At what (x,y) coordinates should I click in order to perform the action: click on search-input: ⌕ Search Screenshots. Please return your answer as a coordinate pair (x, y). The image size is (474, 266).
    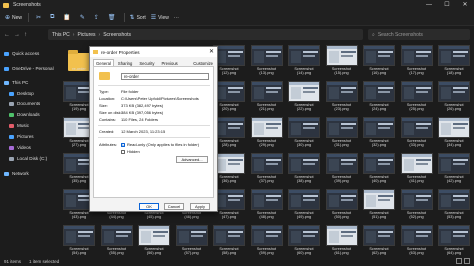
    Looking at the image, I should click on (419, 34).